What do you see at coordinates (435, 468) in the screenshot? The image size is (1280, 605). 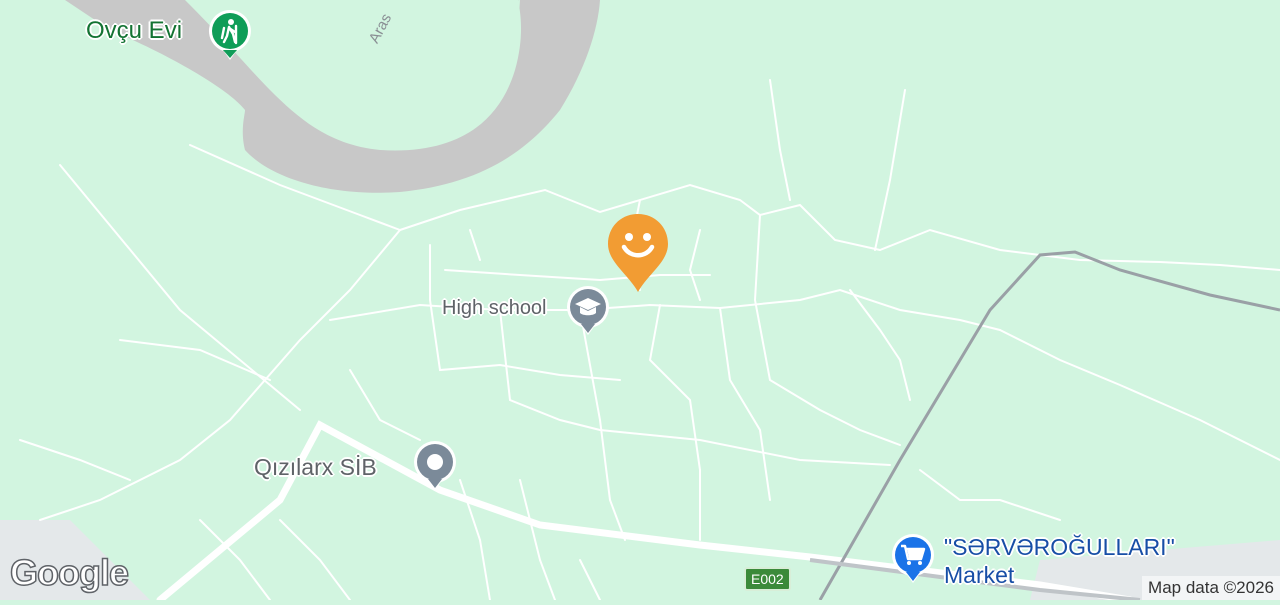 I see `place-dot-icon` at bounding box center [435, 468].